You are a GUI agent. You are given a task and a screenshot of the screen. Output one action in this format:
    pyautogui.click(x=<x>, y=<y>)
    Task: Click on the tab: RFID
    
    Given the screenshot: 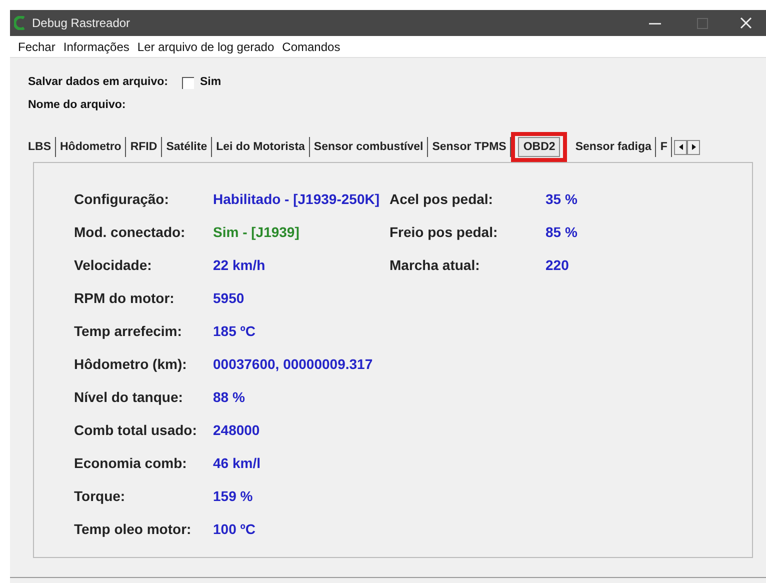 What is the action you would take?
    pyautogui.click(x=144, y=147)
    